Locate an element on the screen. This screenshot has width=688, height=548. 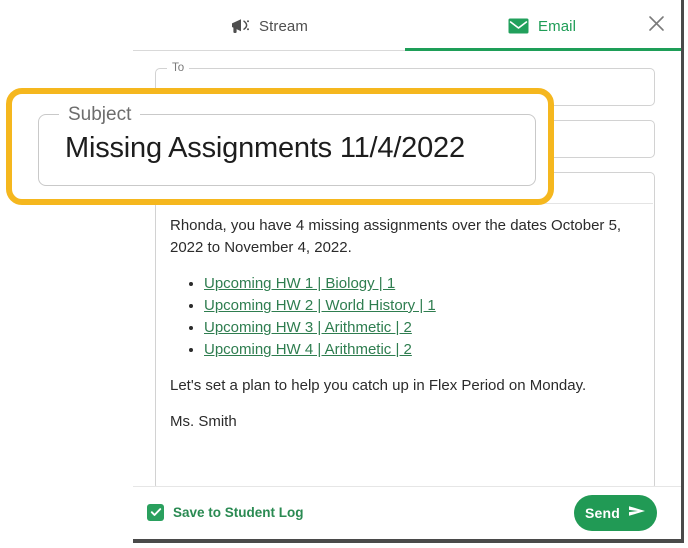
send-button: Send is located at coordinates (615, 513).